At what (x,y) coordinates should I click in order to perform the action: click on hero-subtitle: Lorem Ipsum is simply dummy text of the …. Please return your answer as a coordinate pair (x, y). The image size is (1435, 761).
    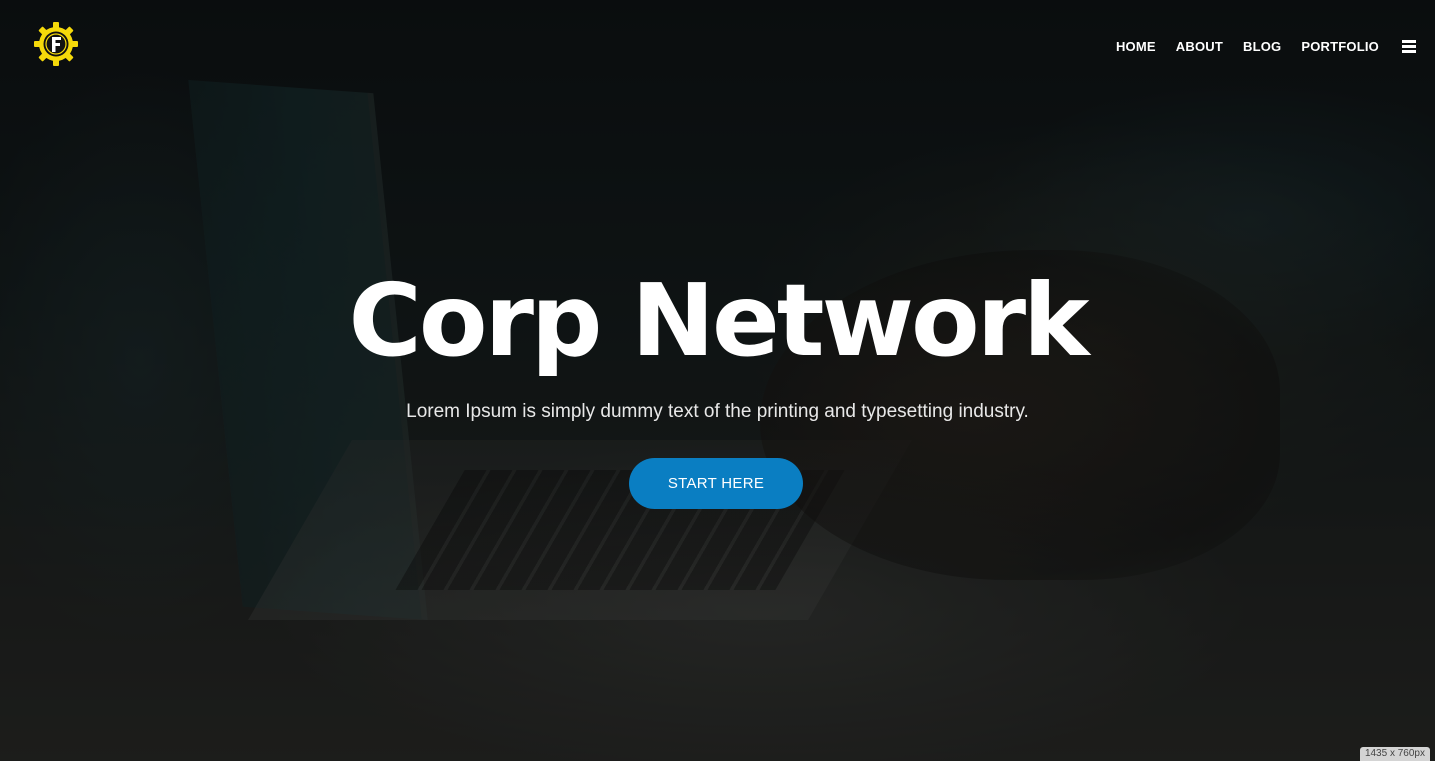
    Looking at the image, I should click on (717, 411).